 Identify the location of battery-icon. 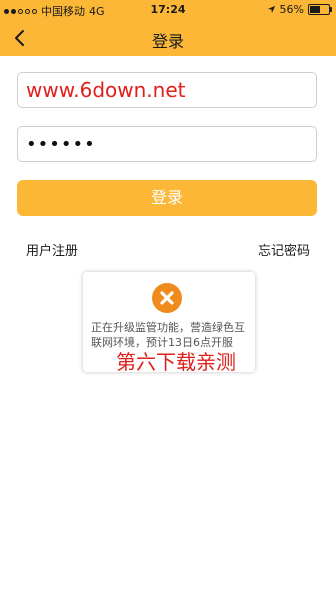
(320, 9).